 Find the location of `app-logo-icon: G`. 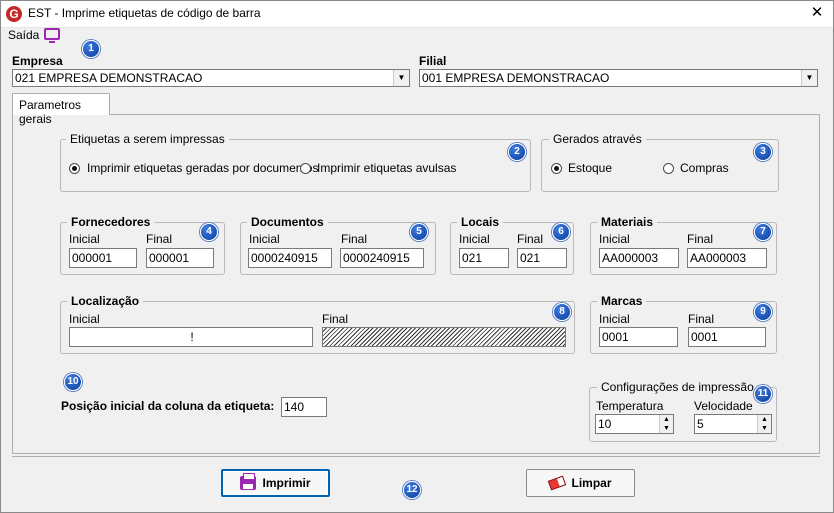

app-logo-icon: G is located at coordinates (14, 14).